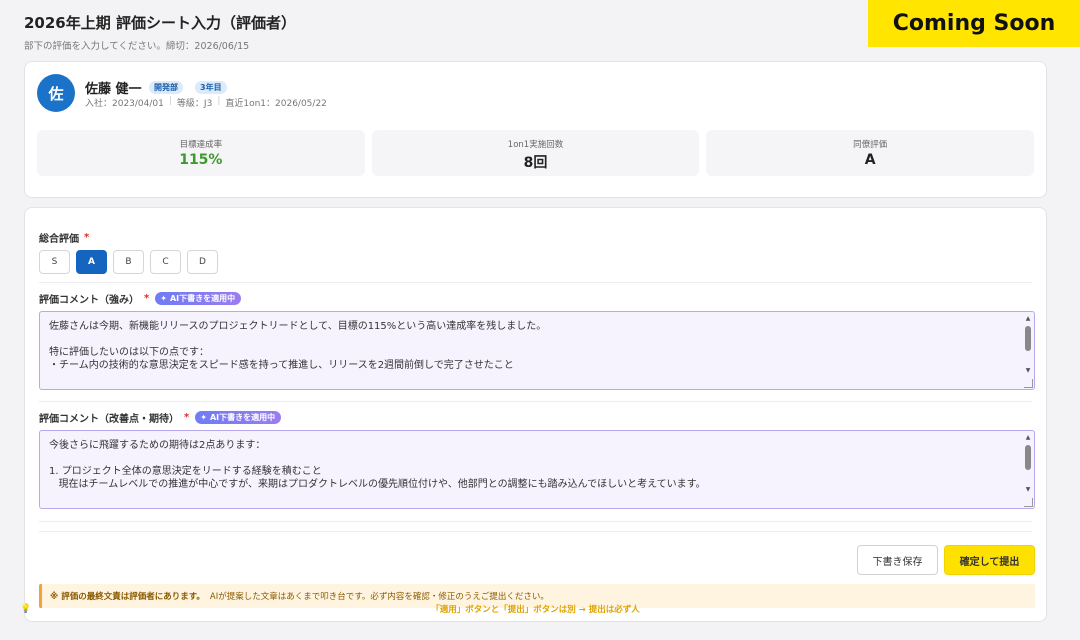 This screenshot has width=1080, height=640. Describe the element at coordinates (194, 104) in the screenshot. I see `grade-level: 等級：J3` at that location.